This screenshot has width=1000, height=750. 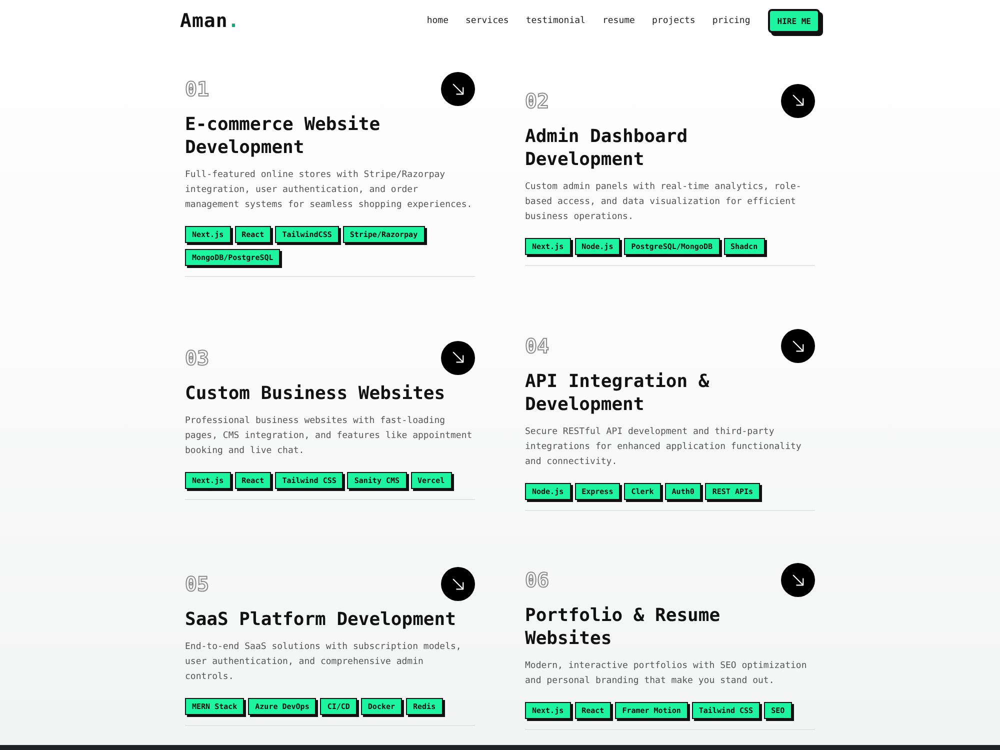 I want to click on nav-link: pricing, so click(x=731, y=21).